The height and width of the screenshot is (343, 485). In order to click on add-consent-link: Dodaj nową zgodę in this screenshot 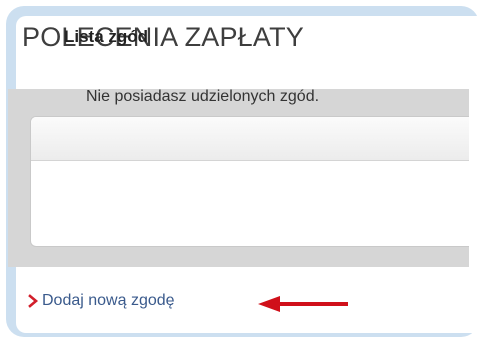, I will do `click(108, 301)`.